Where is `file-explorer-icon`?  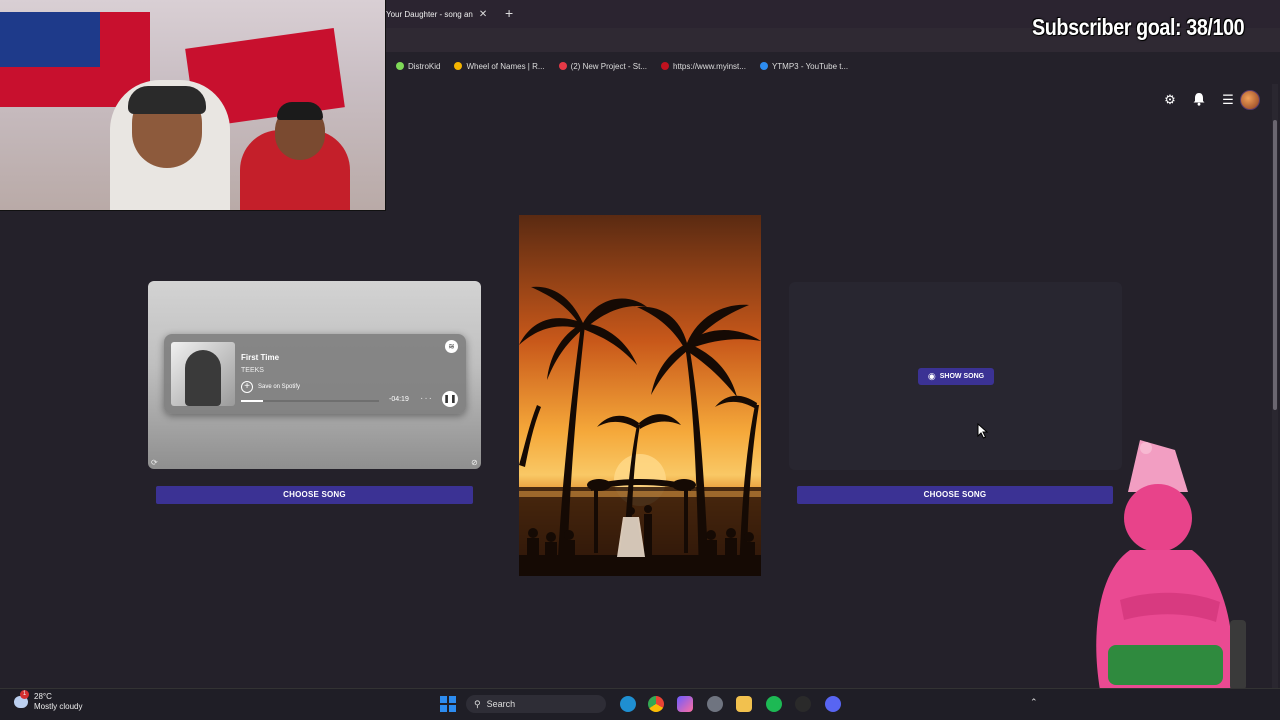
file-explorer-icon is located at coordinates (744, 704).